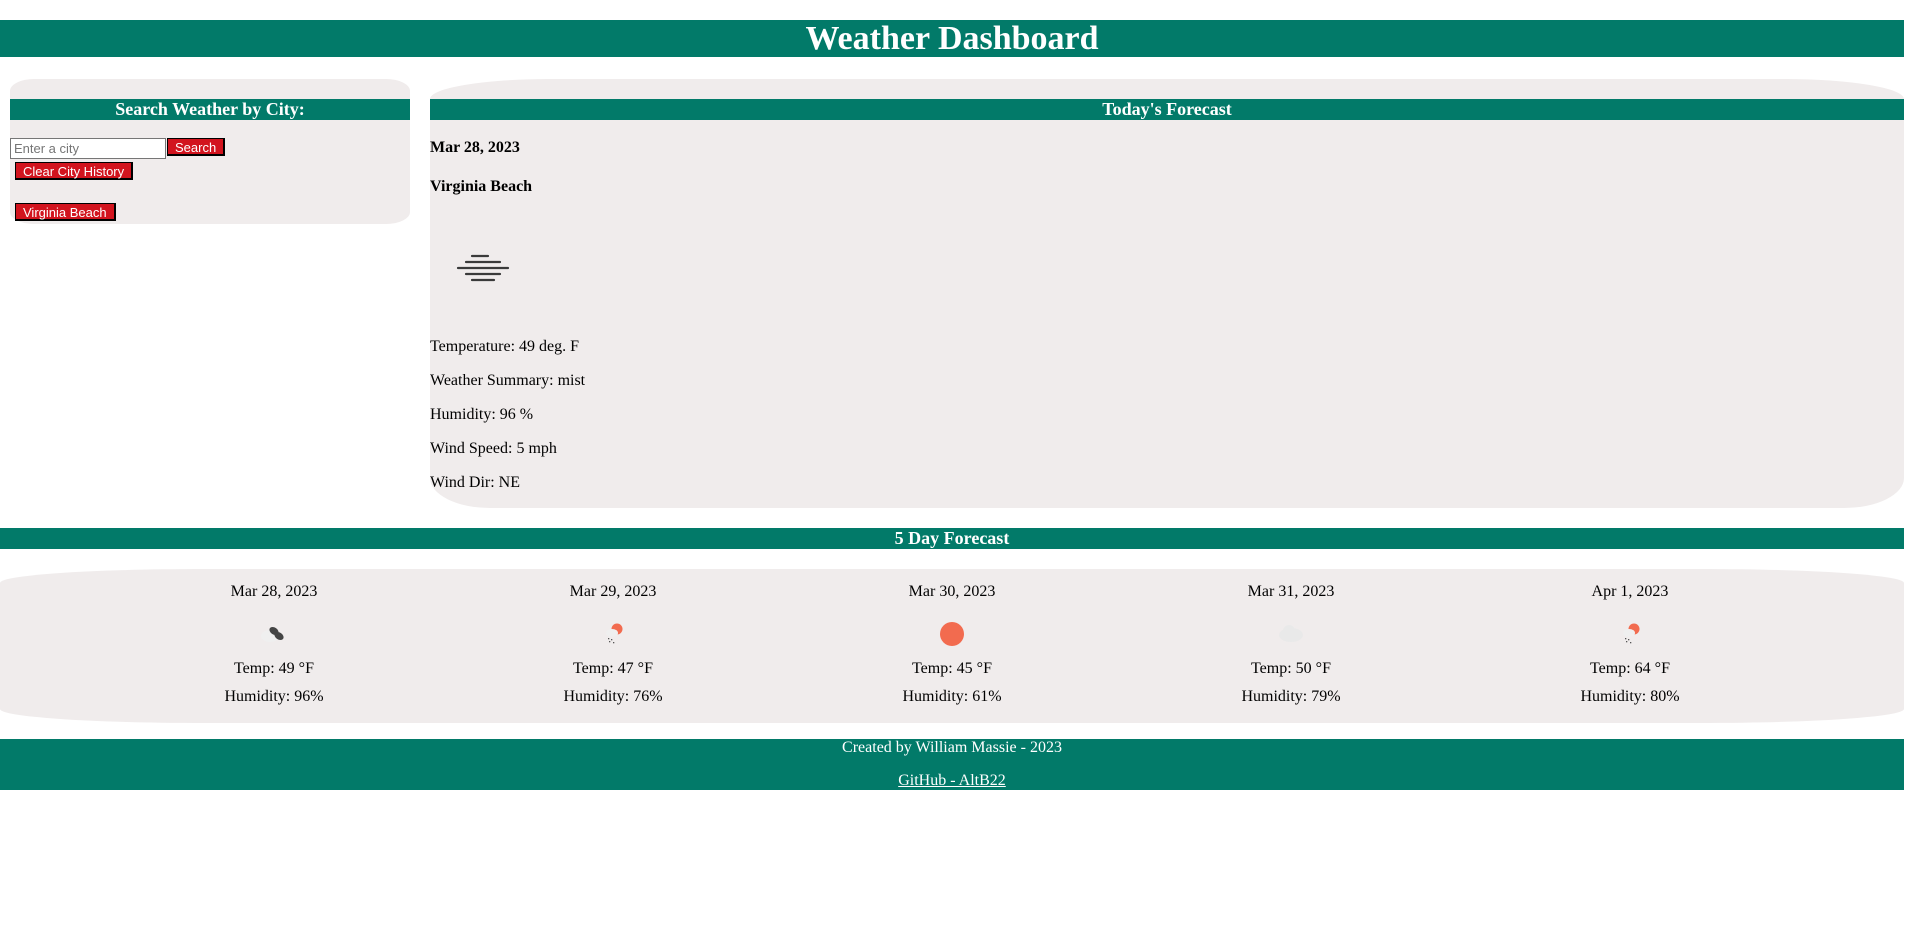 This screenshot has width=1912, height=943. Describe the element at coordinates (952, 538) in the screenshot. I see `five-day-forecast-title: 5 Day Forecast` at that location.